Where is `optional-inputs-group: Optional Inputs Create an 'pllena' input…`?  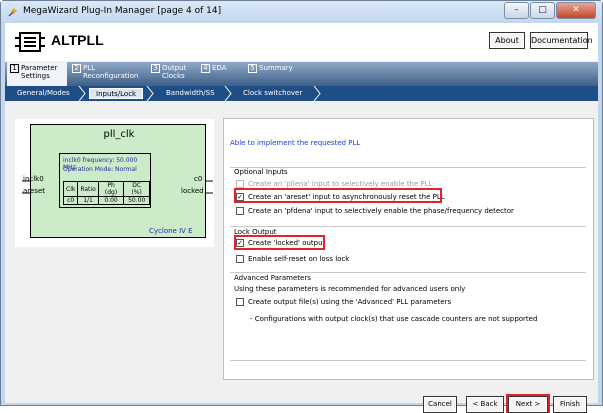
optional-inputs-group: Optional Inputs Create an 'pllena' input… is located at coordinates (408, 191).